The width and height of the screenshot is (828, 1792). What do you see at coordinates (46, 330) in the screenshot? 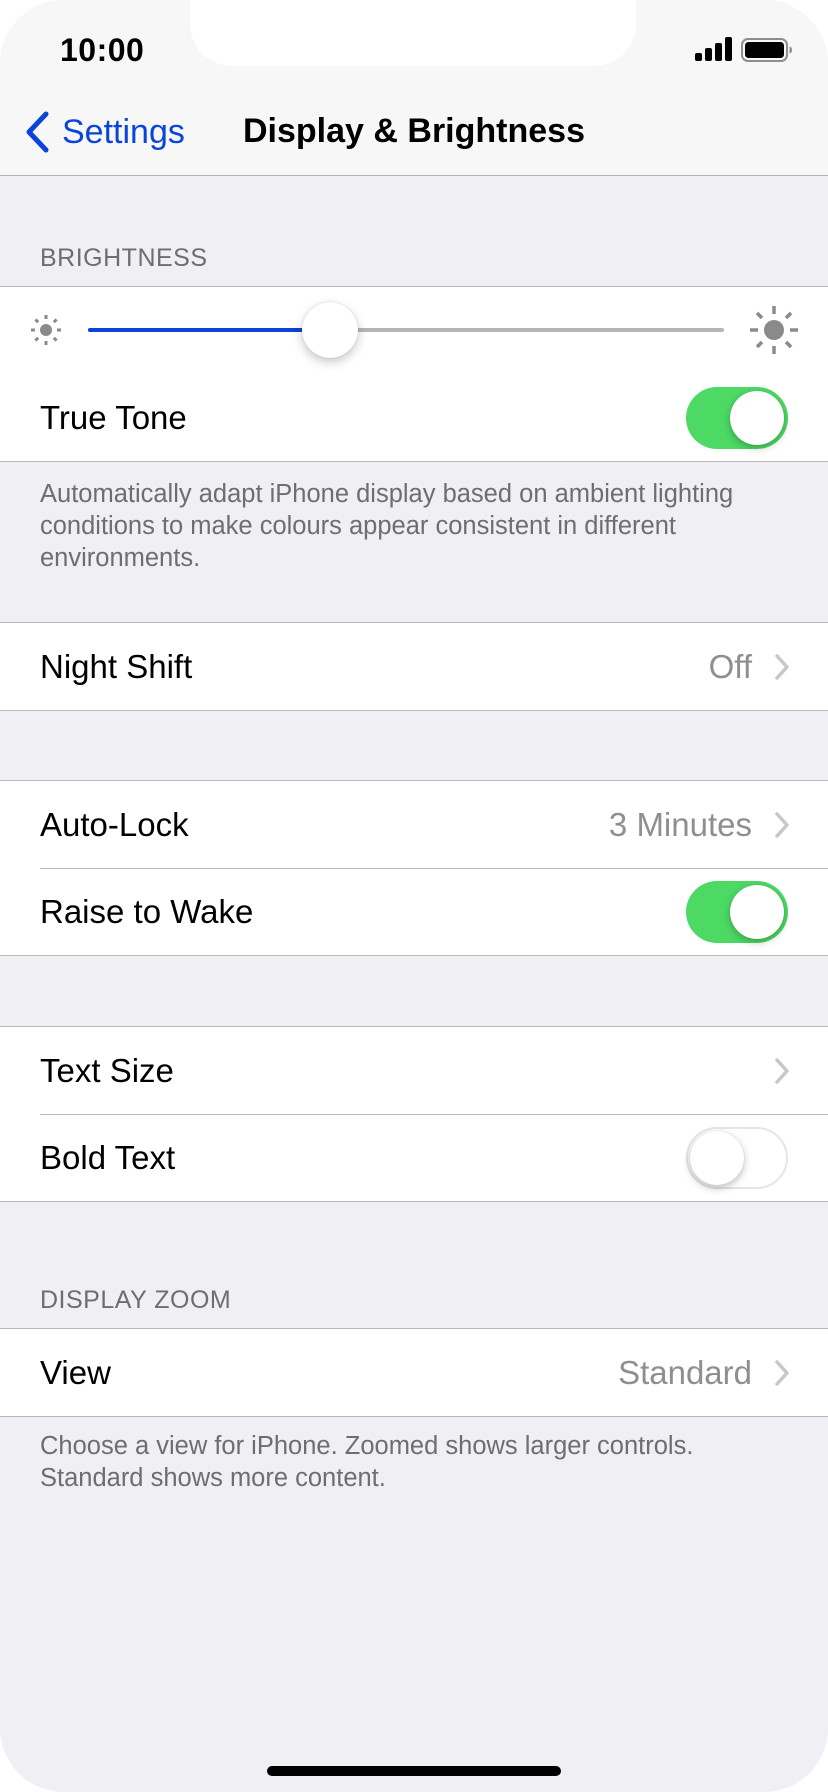
I see `sun-small-icon` at bounding box center [46, 330].